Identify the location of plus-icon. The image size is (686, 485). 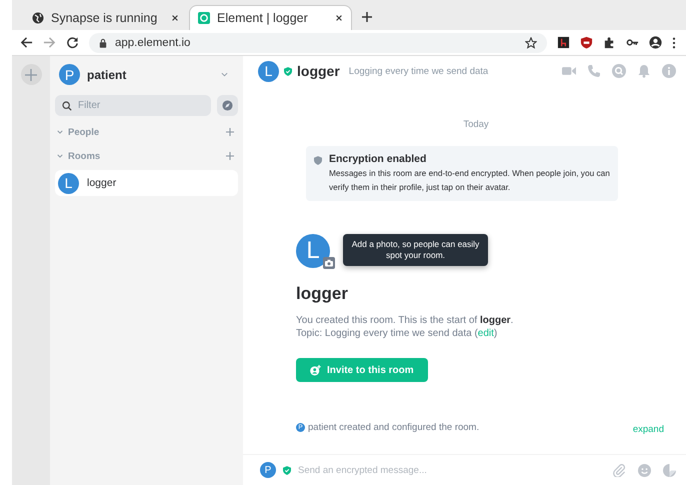
(31, 74).